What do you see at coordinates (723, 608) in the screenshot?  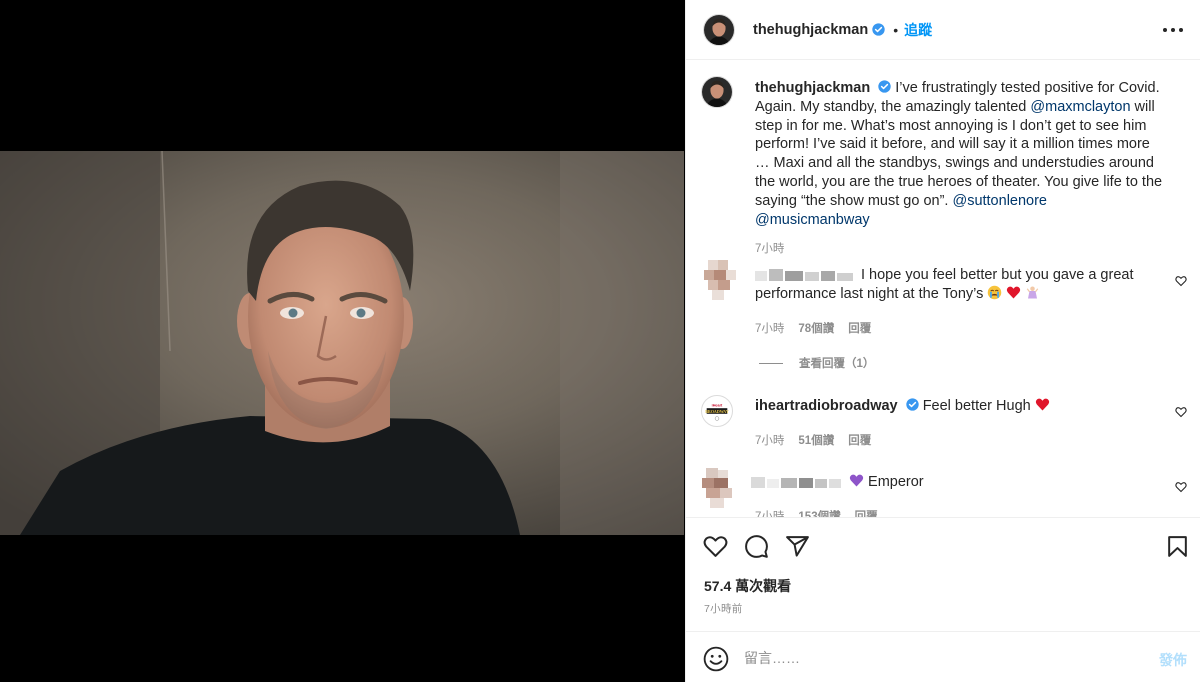 I see `posted-time: 7小時前` at bounding box center [723, 608].